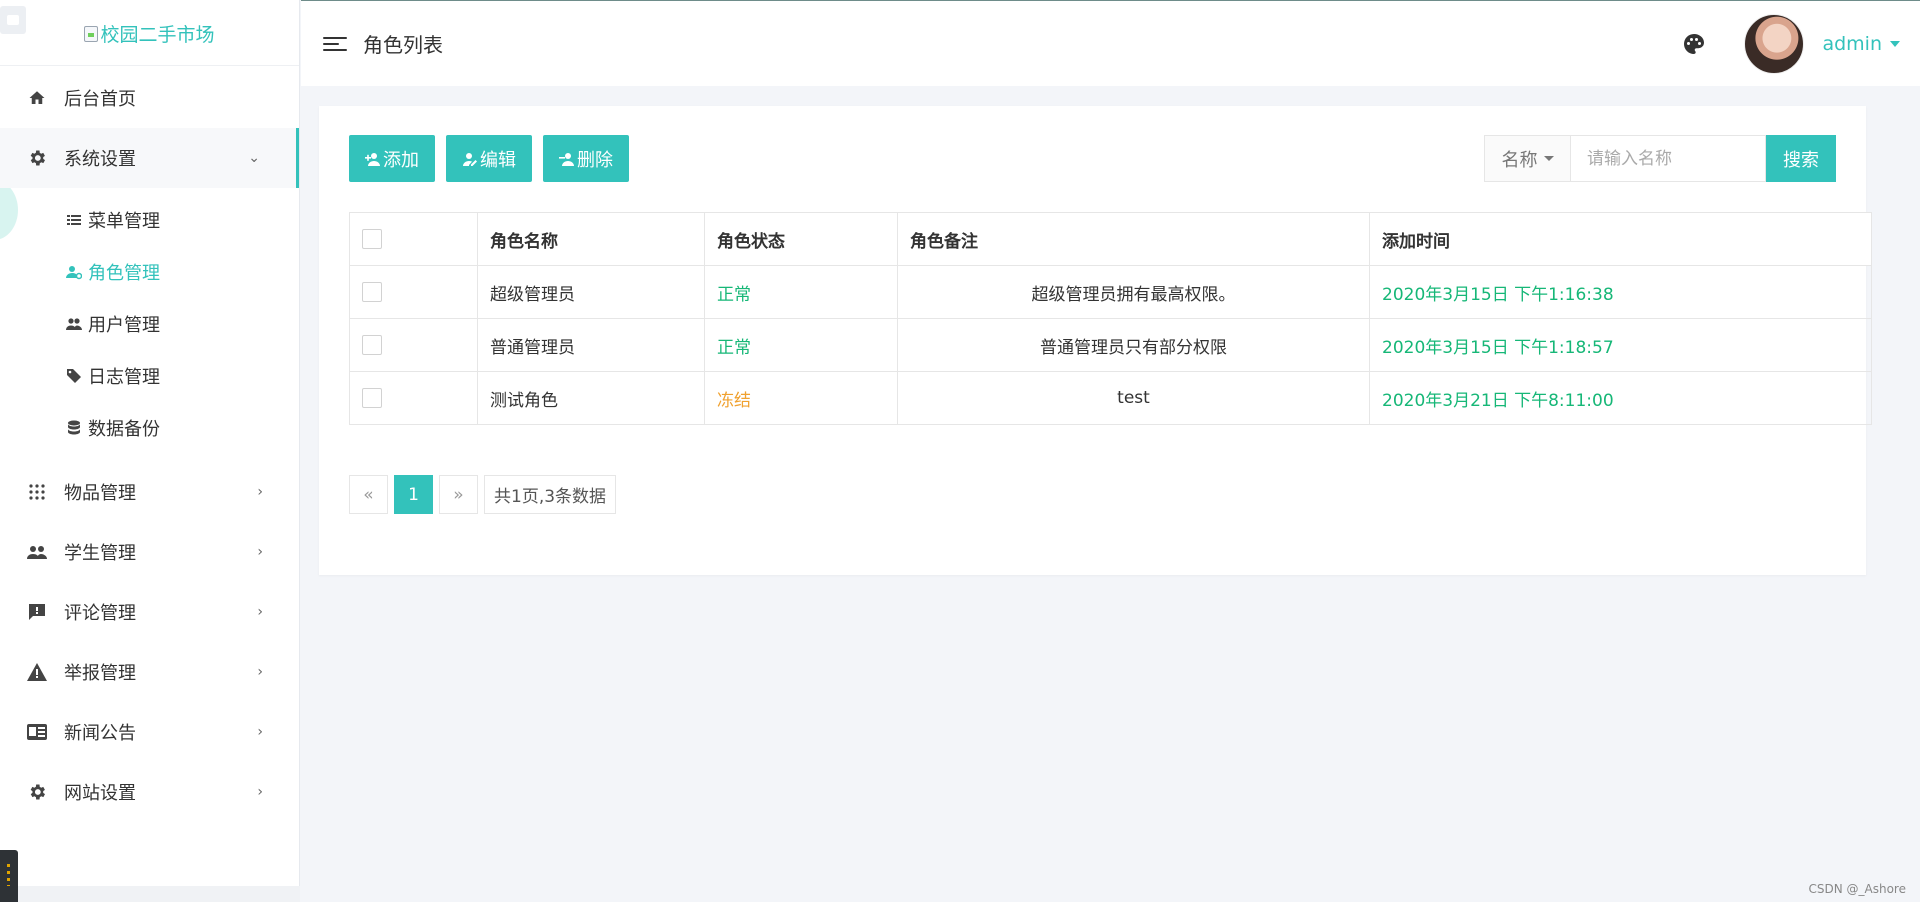 This screenshot has width=1920, height=902. Describe the element at coordinates (91, 33) in the screenshot. I see `broken-image-icon` at that location.